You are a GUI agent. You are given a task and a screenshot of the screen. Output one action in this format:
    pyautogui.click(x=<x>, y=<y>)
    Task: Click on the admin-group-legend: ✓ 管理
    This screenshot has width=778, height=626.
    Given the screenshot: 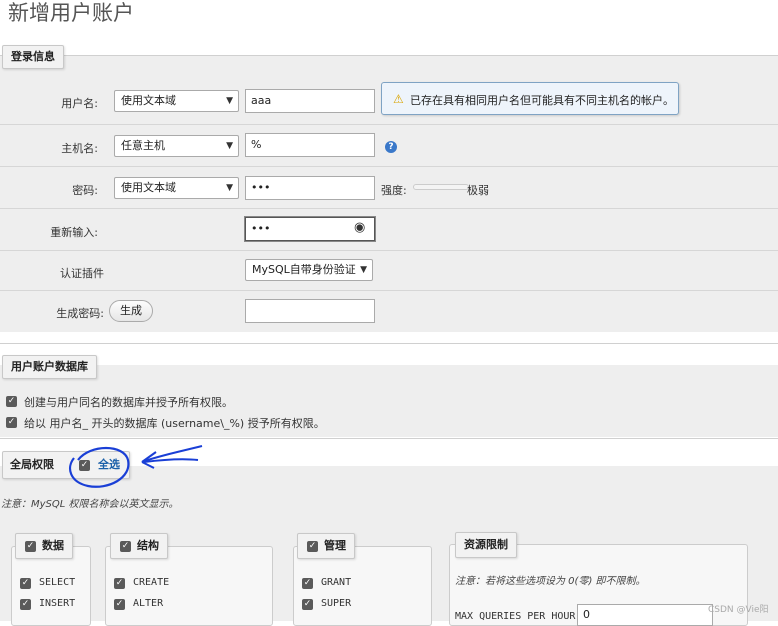 What is the action you would take?
    pyautogui.click(x=326, y=546)
    